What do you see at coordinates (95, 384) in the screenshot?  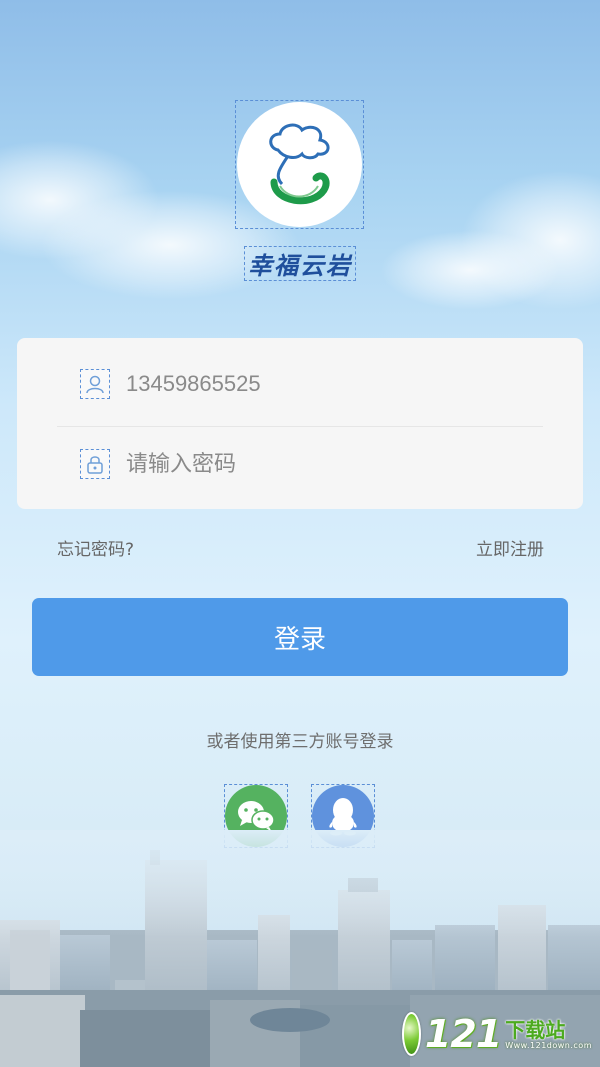 I see `user-icon` at bounding box center [95, 384].